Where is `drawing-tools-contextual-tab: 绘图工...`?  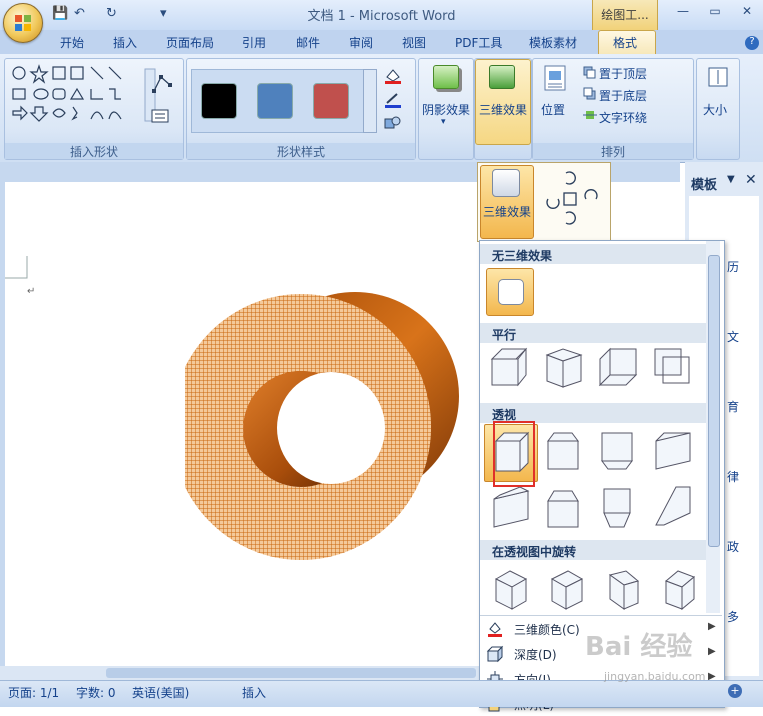
drawing-tools-contextual-tab: 绘图工... is located at coordinates (625, 15).